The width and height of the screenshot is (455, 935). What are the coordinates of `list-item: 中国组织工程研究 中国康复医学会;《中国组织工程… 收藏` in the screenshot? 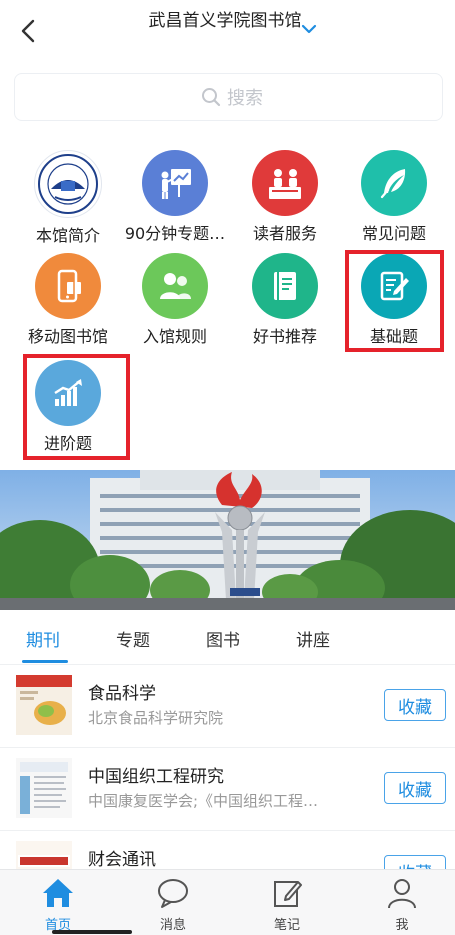 It's located at (227, 789).